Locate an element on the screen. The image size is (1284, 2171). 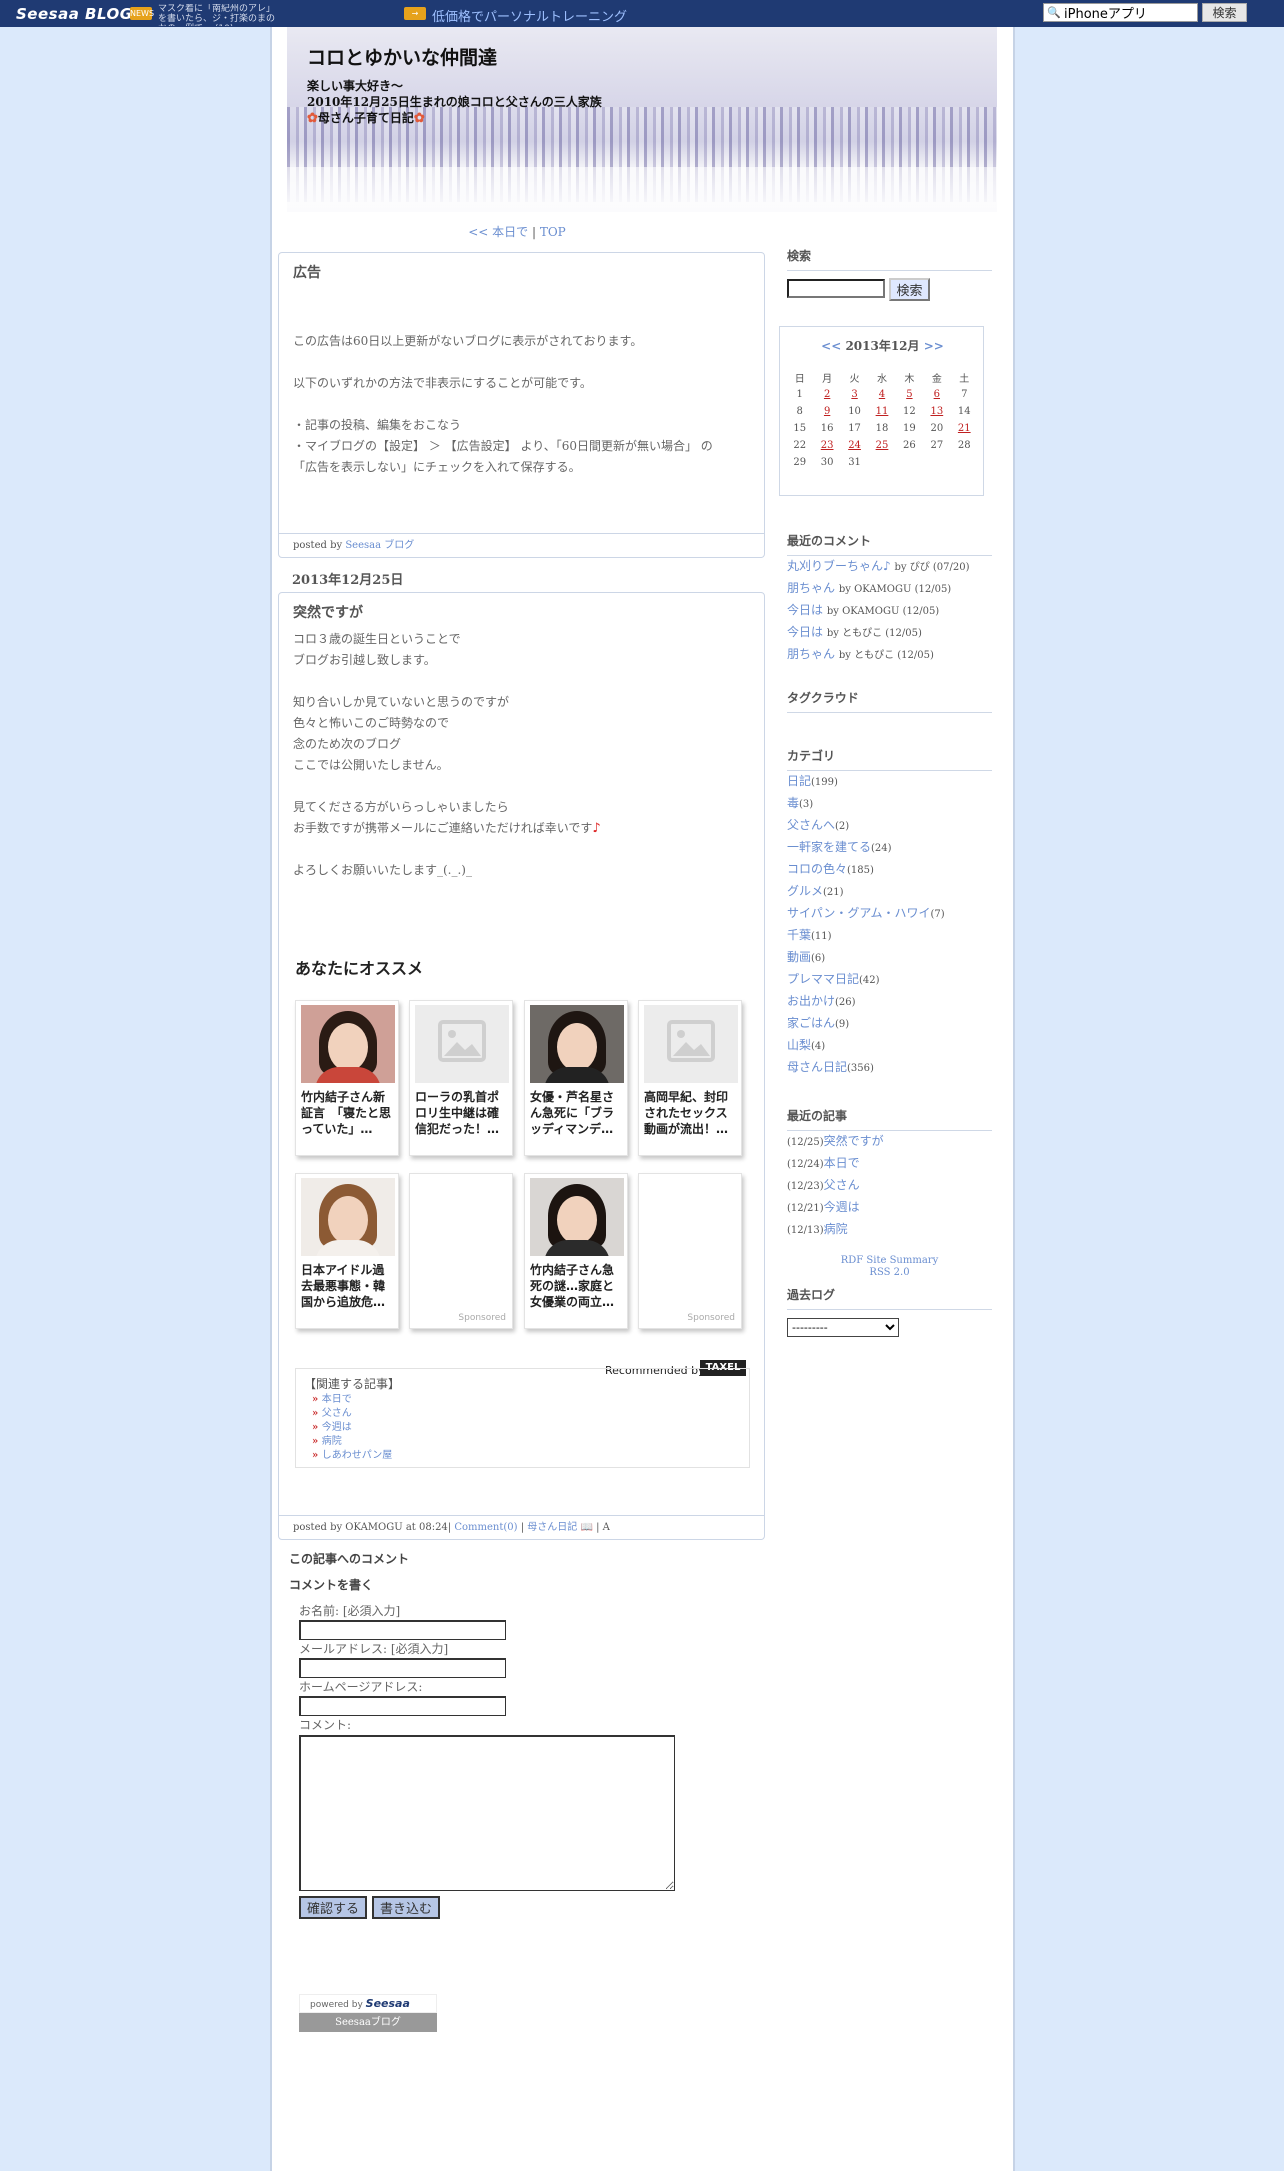
related-item: 本日で is located at coordinates (352, 1400).